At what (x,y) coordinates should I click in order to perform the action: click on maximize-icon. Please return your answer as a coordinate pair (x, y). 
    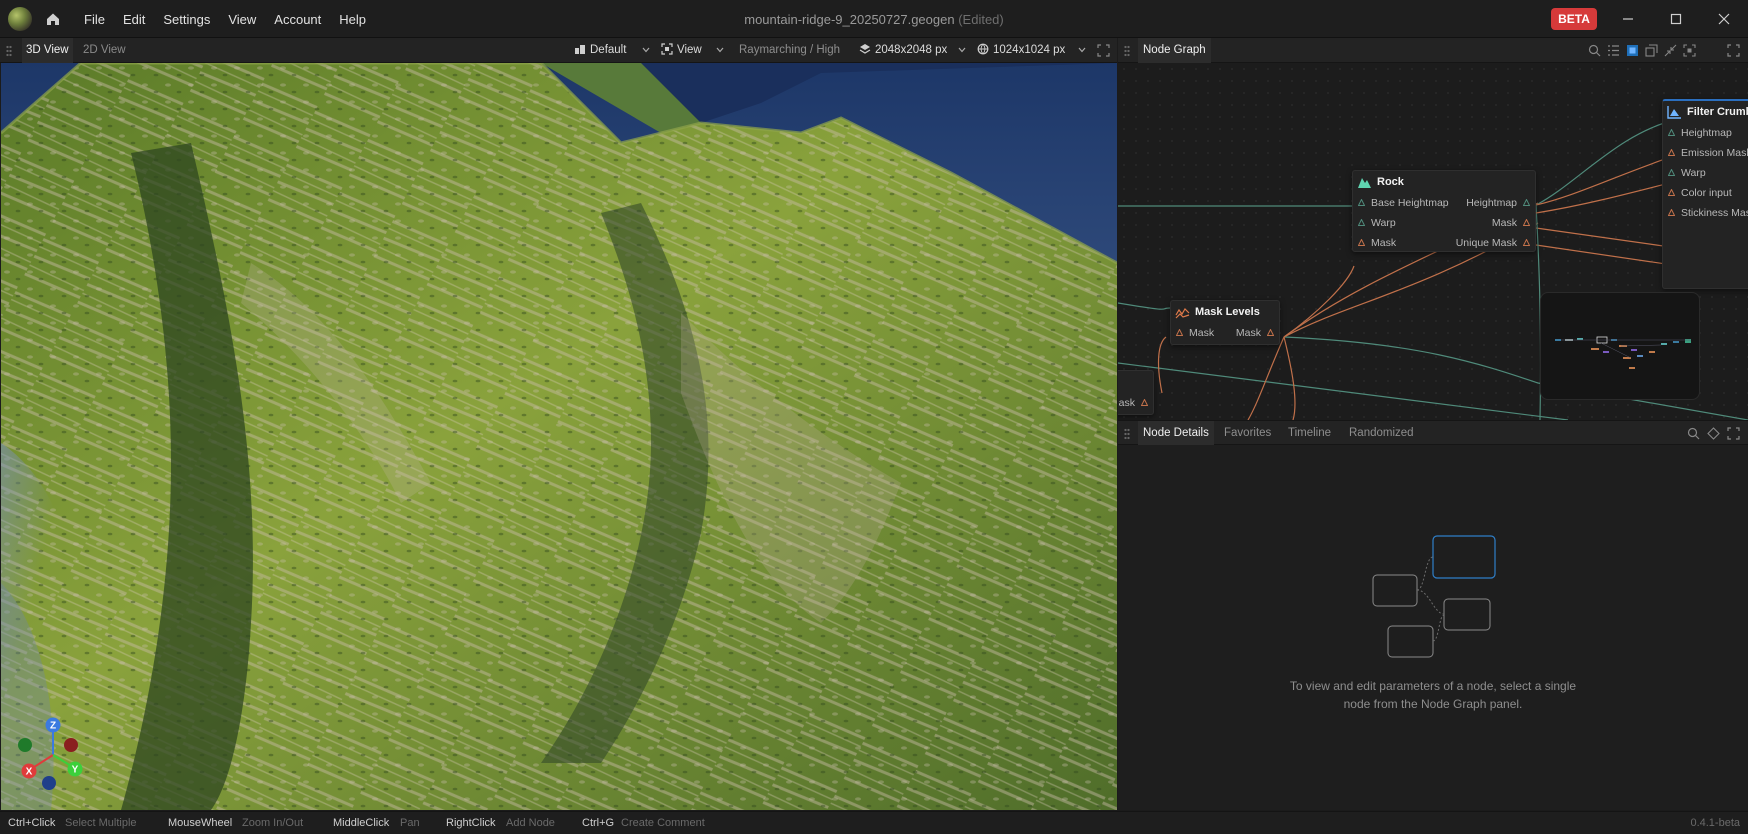
    Looking at the image, I should click on (1676, 19).